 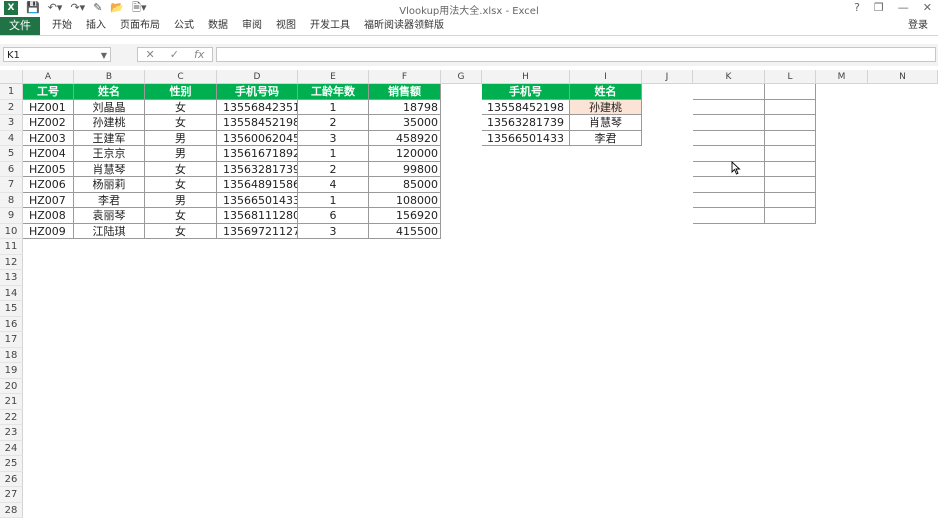 I want to click on row-header-27: 27, so click(x=11, y=495).